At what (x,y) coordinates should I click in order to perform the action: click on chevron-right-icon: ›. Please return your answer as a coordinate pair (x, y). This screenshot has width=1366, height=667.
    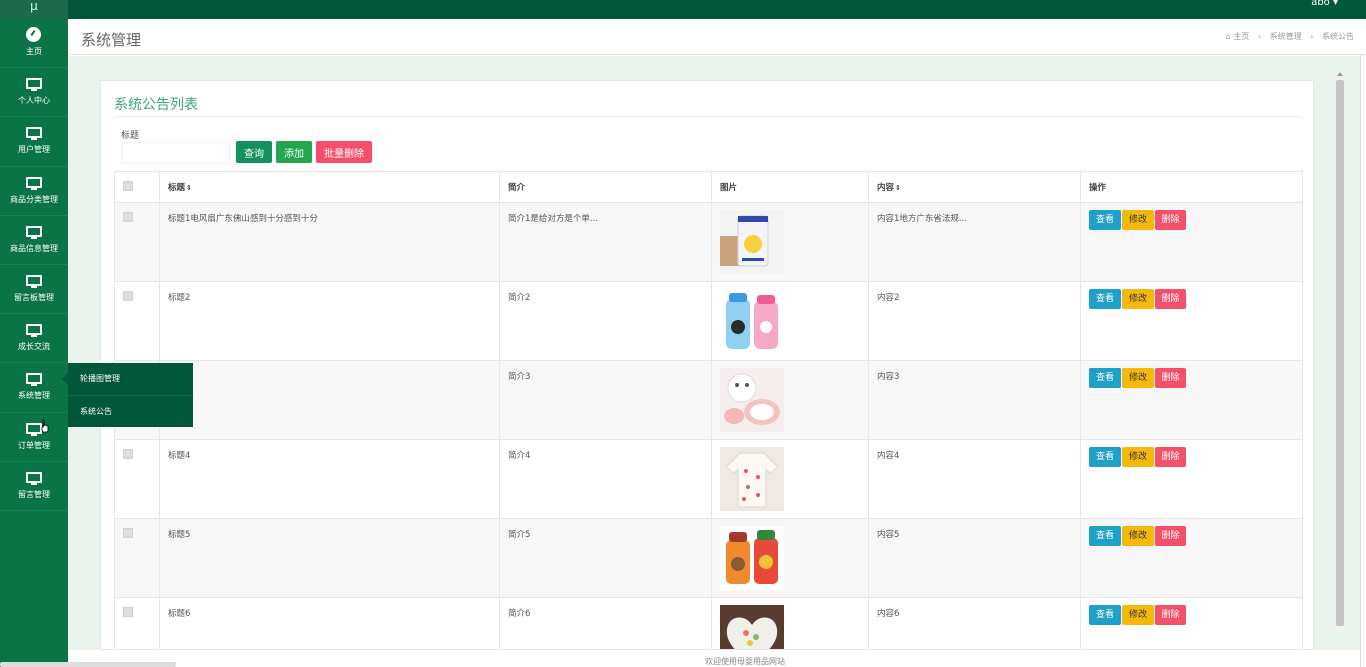
    Looking at the image, I should click on (1259, 36).